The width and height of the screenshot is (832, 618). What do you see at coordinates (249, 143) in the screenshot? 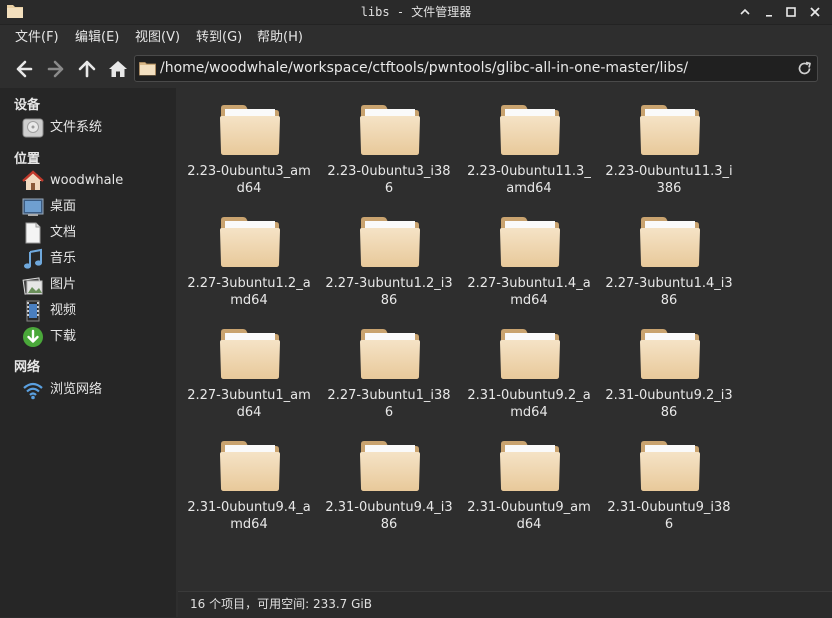
I see `folder-item: 2.23-0ubuntu3_am d64` at bounding box center [249, 143].